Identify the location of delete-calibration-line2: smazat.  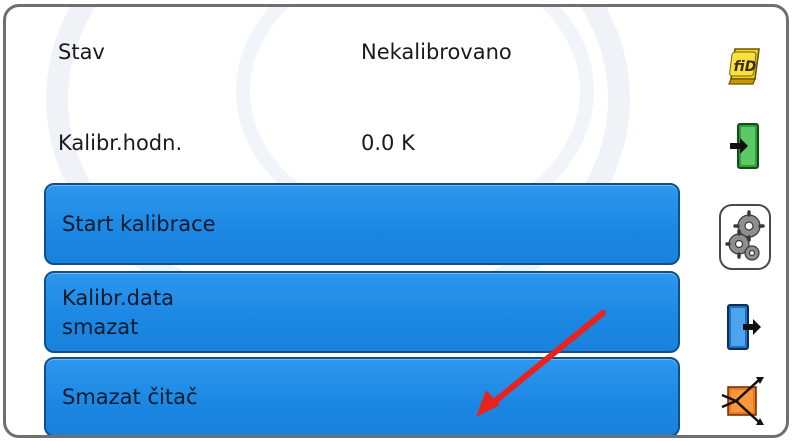
(100, 327).